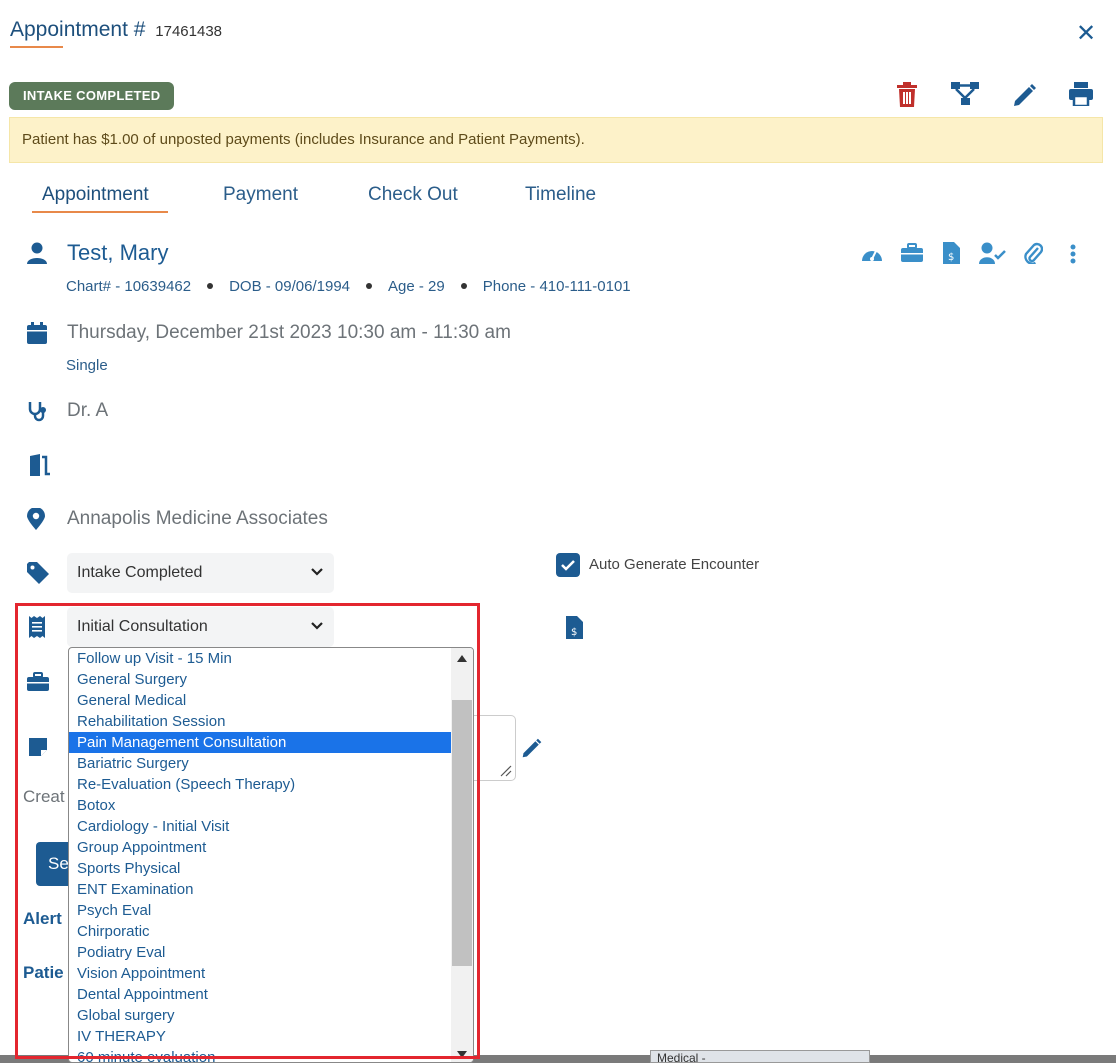 This screenshot has width=1116, height=1063. I want to click on scroll-down-arrow-icon, so click(462, 1054).